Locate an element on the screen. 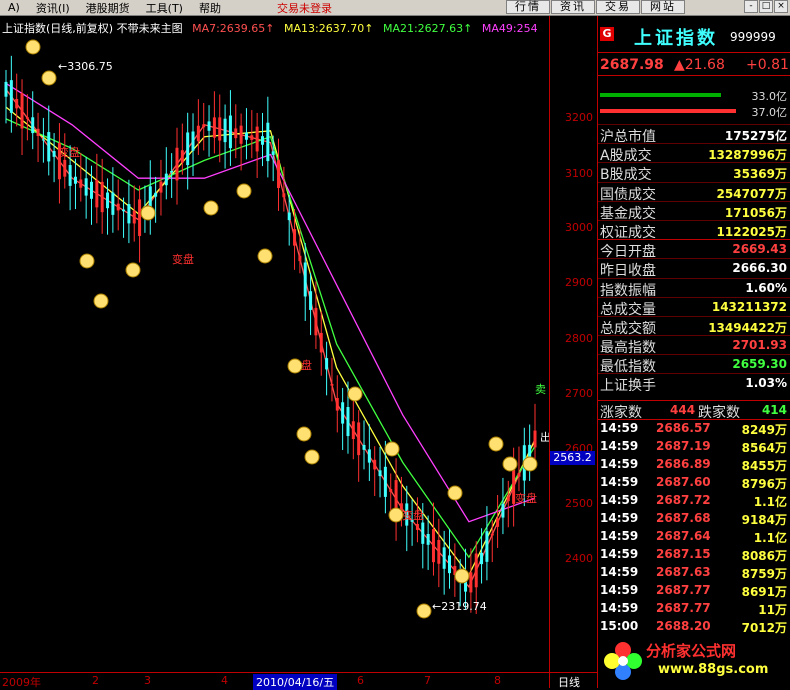 This screenshot has width=790, height=690. stat-value: 13494422万 is located at coordinates (747, 327).